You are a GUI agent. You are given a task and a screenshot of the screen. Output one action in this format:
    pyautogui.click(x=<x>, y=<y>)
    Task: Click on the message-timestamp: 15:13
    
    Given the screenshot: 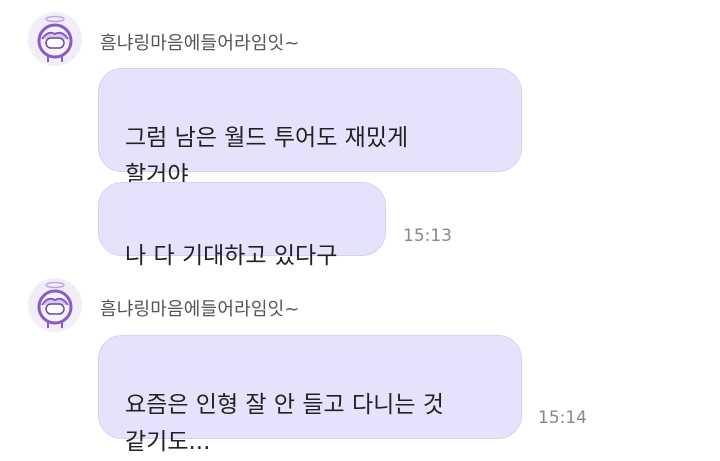 What is the action you would take?
    pyautogui.click(x=427, y=236)
    